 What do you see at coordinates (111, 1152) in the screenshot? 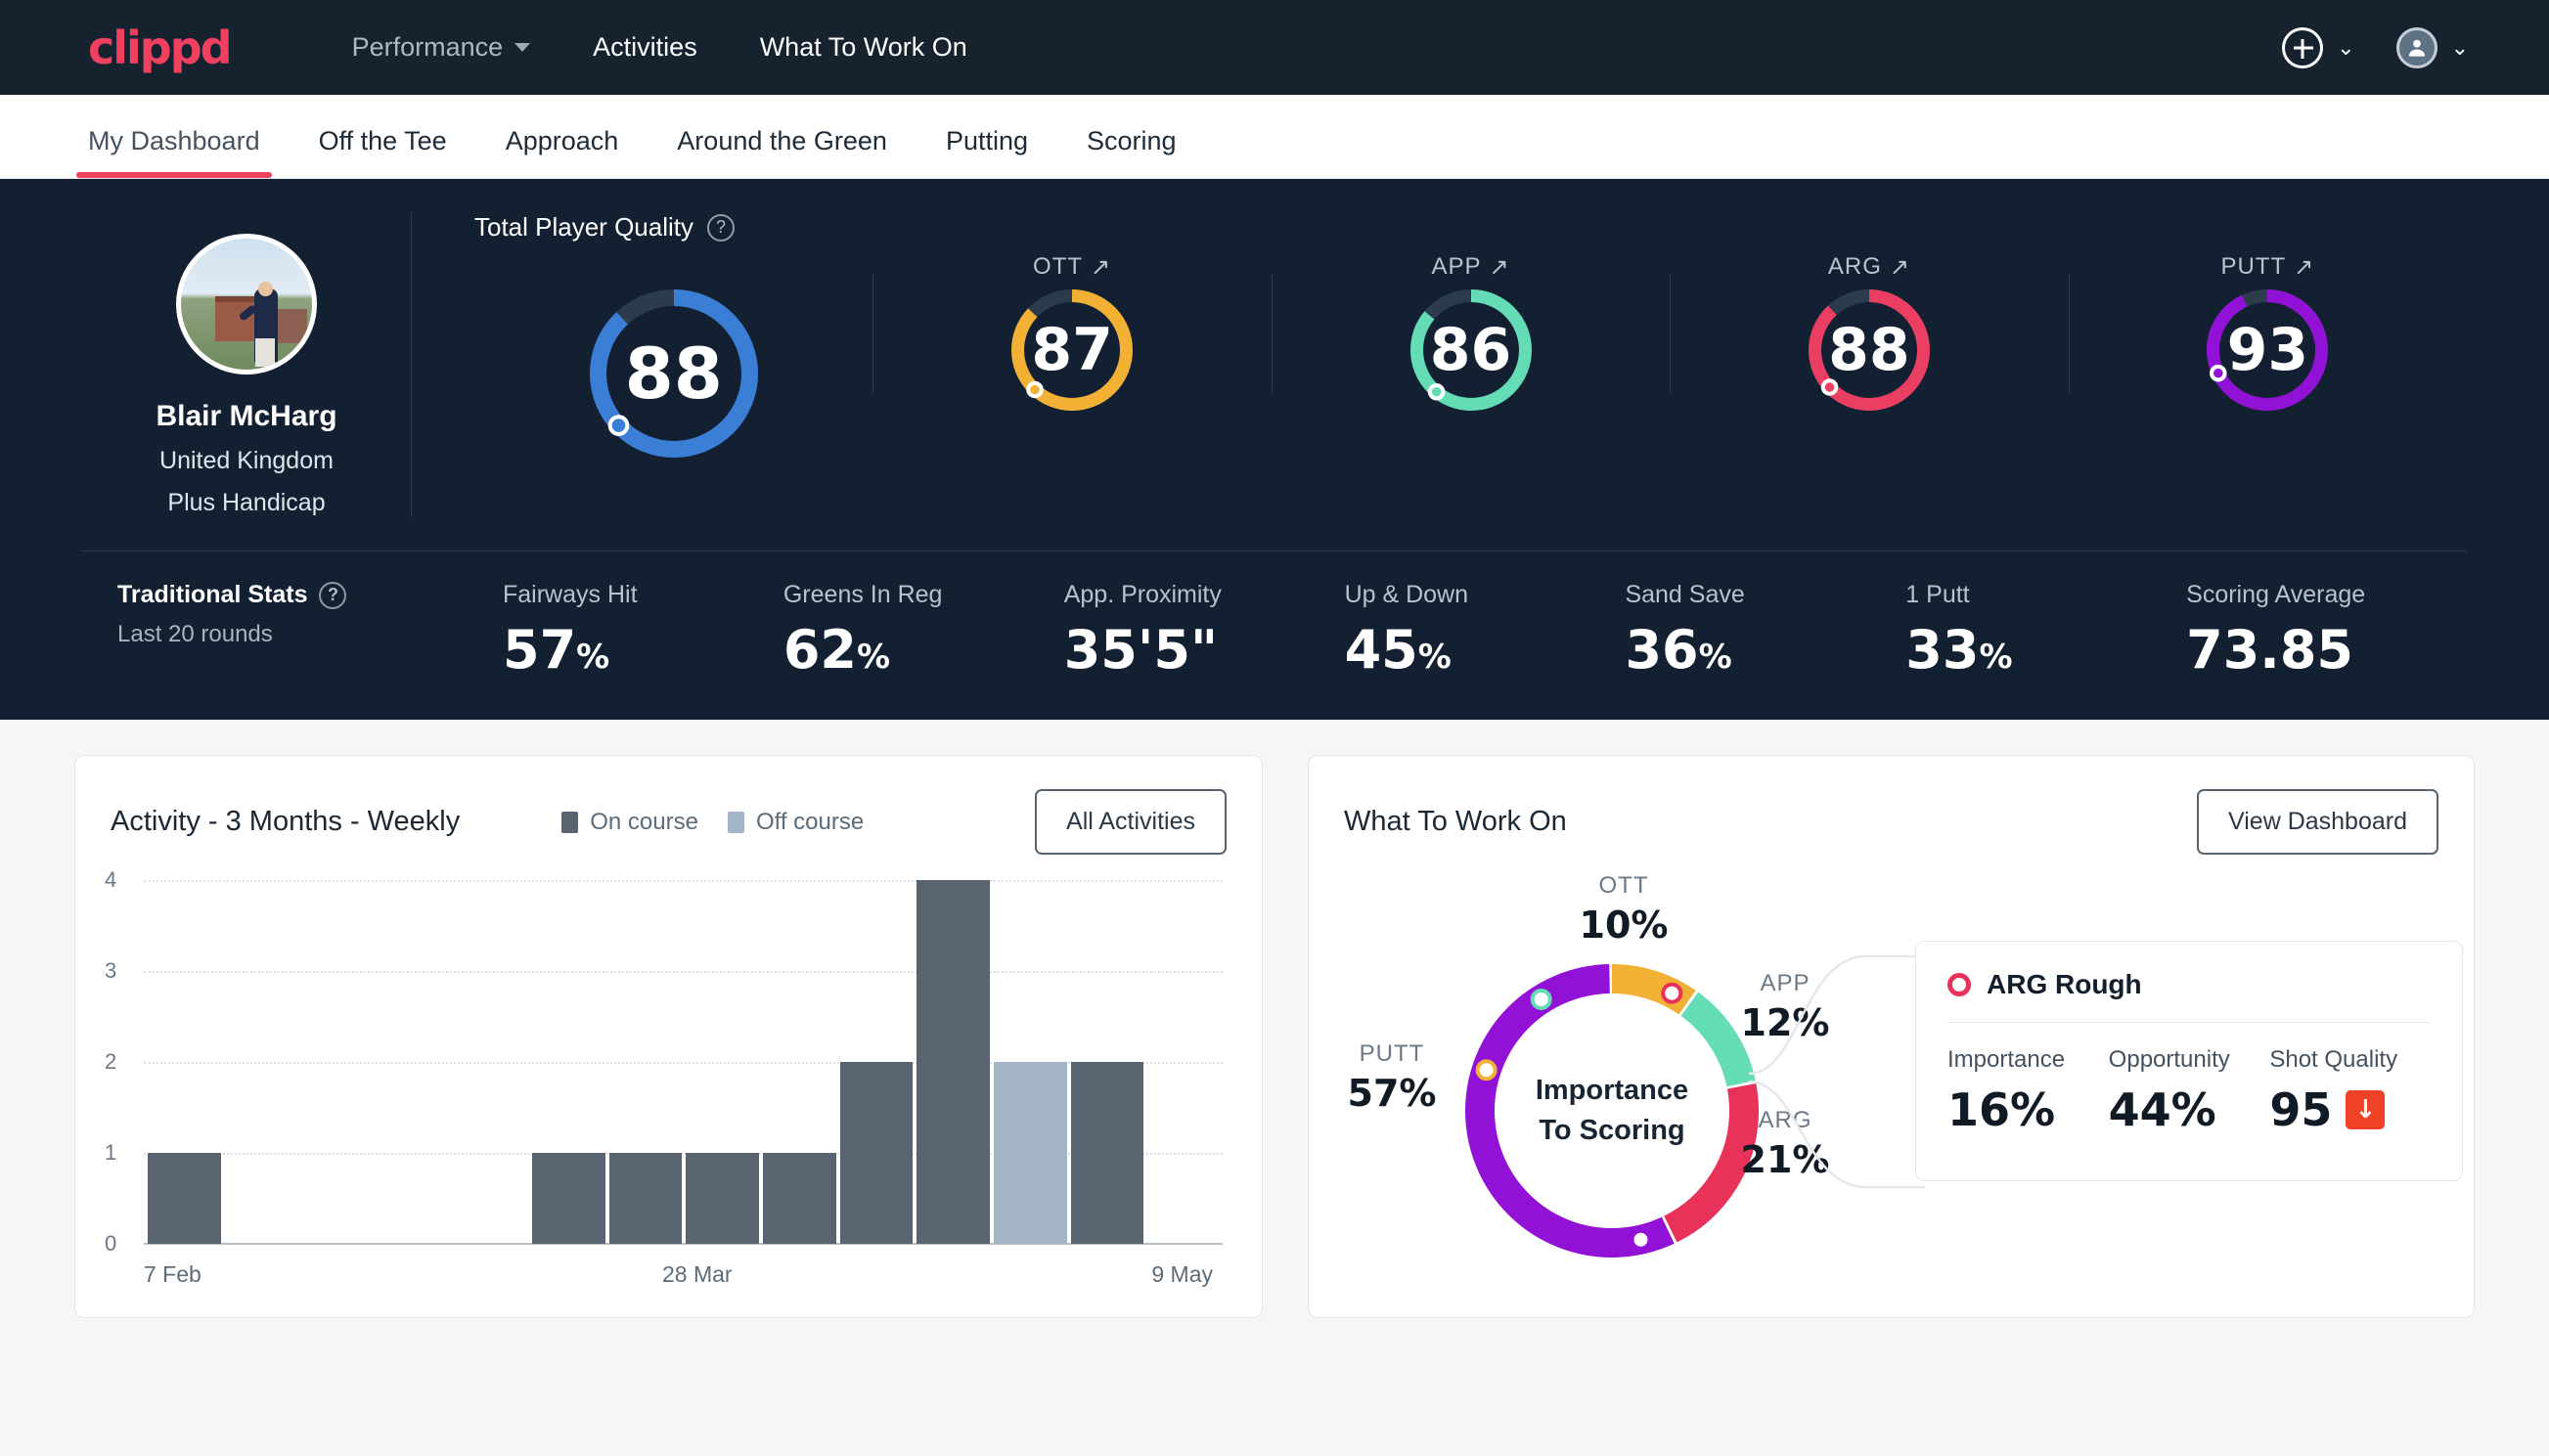
I see `y-axis-tick: 1` at bounding box center [111, 1152].